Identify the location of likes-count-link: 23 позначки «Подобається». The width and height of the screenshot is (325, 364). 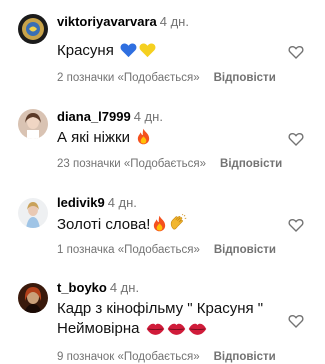
(131, 164).